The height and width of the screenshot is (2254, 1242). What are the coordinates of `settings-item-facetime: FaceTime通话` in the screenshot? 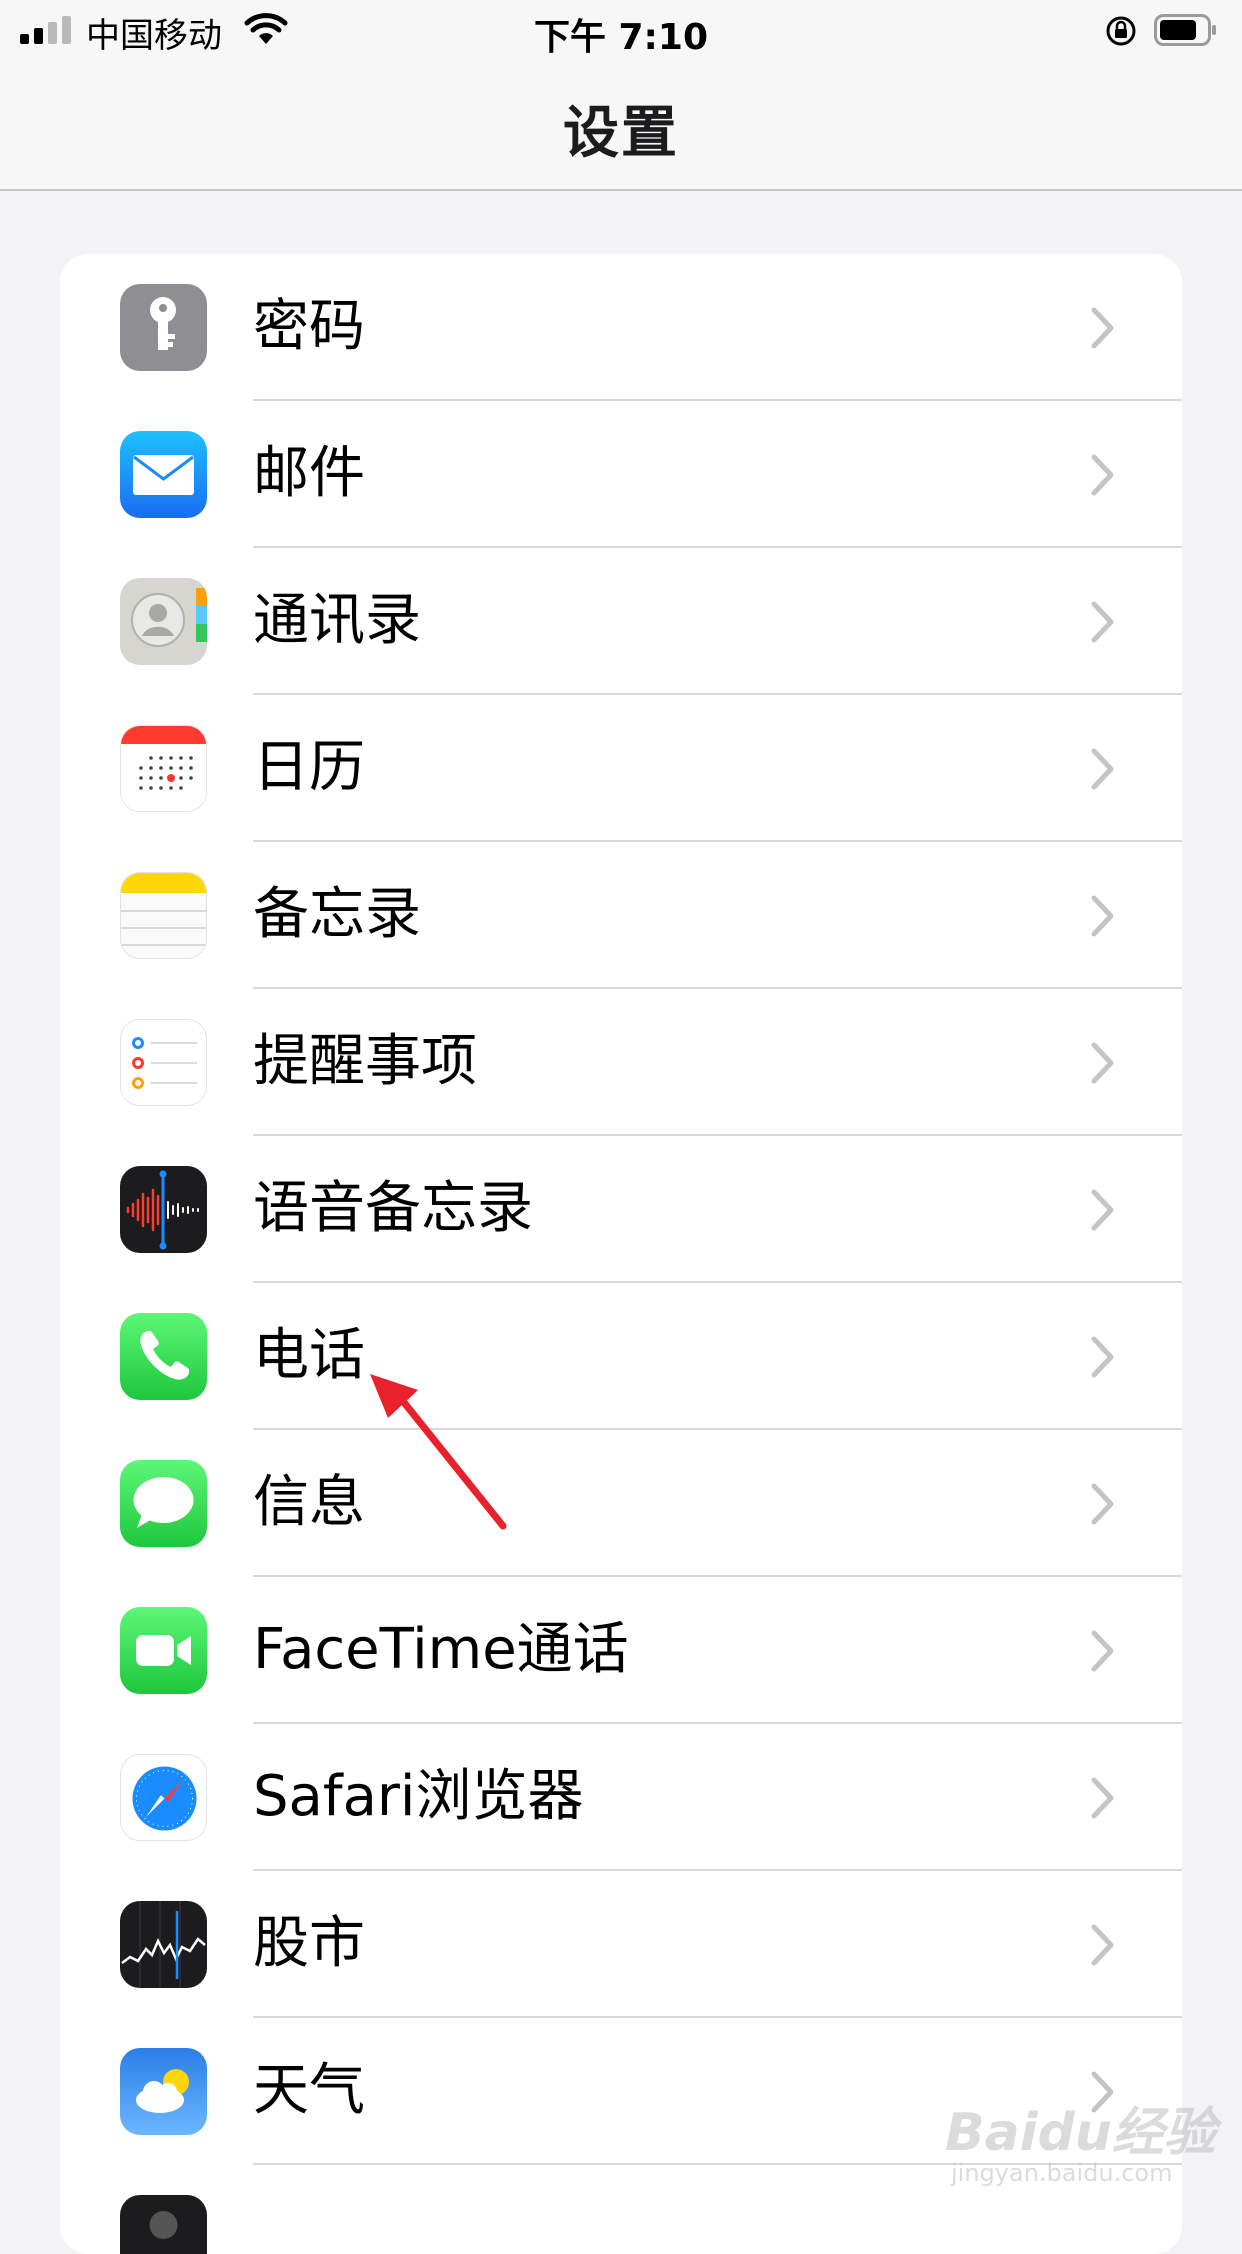 It's located at (621, 1650).